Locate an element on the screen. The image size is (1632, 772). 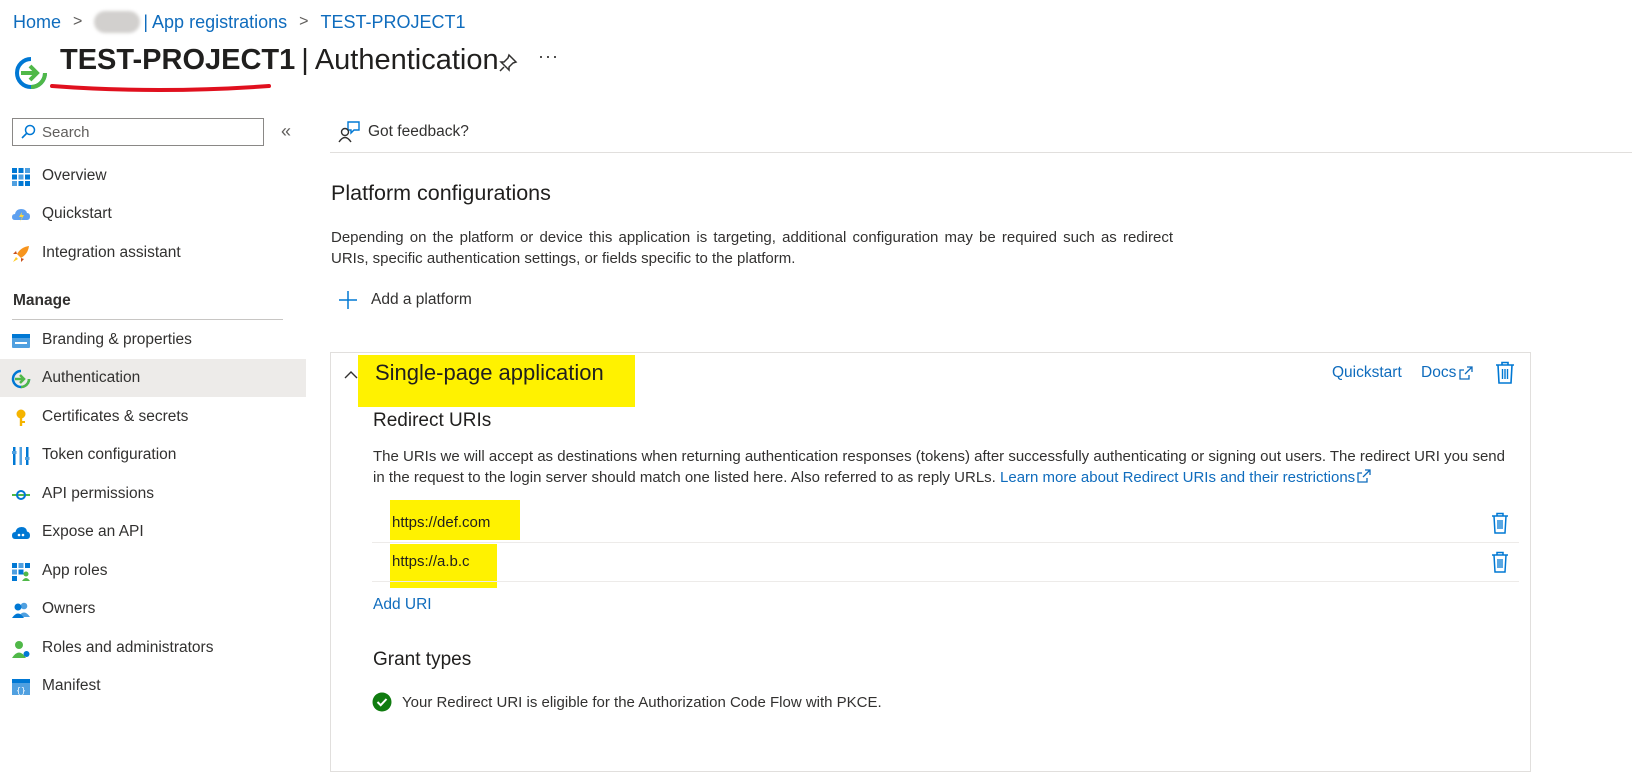
sidebar-item-label: API permissions is located at coordinates (98, 493).